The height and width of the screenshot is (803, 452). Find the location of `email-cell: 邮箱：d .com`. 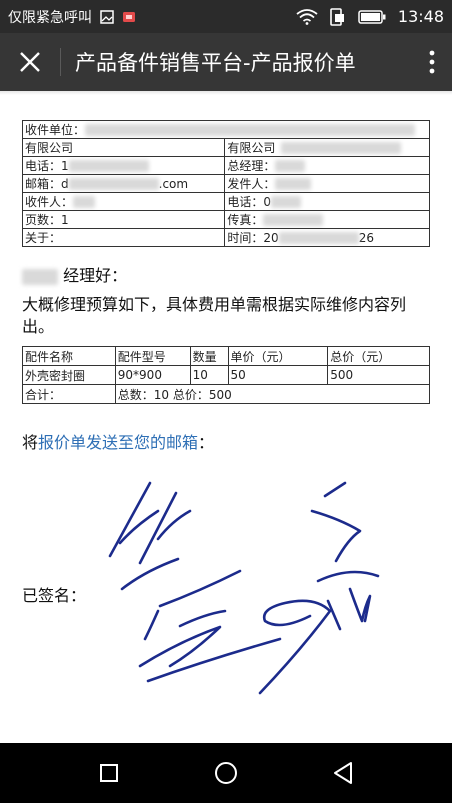

email-cell: 邮箱：d .com is located at coordinates (123, 183).